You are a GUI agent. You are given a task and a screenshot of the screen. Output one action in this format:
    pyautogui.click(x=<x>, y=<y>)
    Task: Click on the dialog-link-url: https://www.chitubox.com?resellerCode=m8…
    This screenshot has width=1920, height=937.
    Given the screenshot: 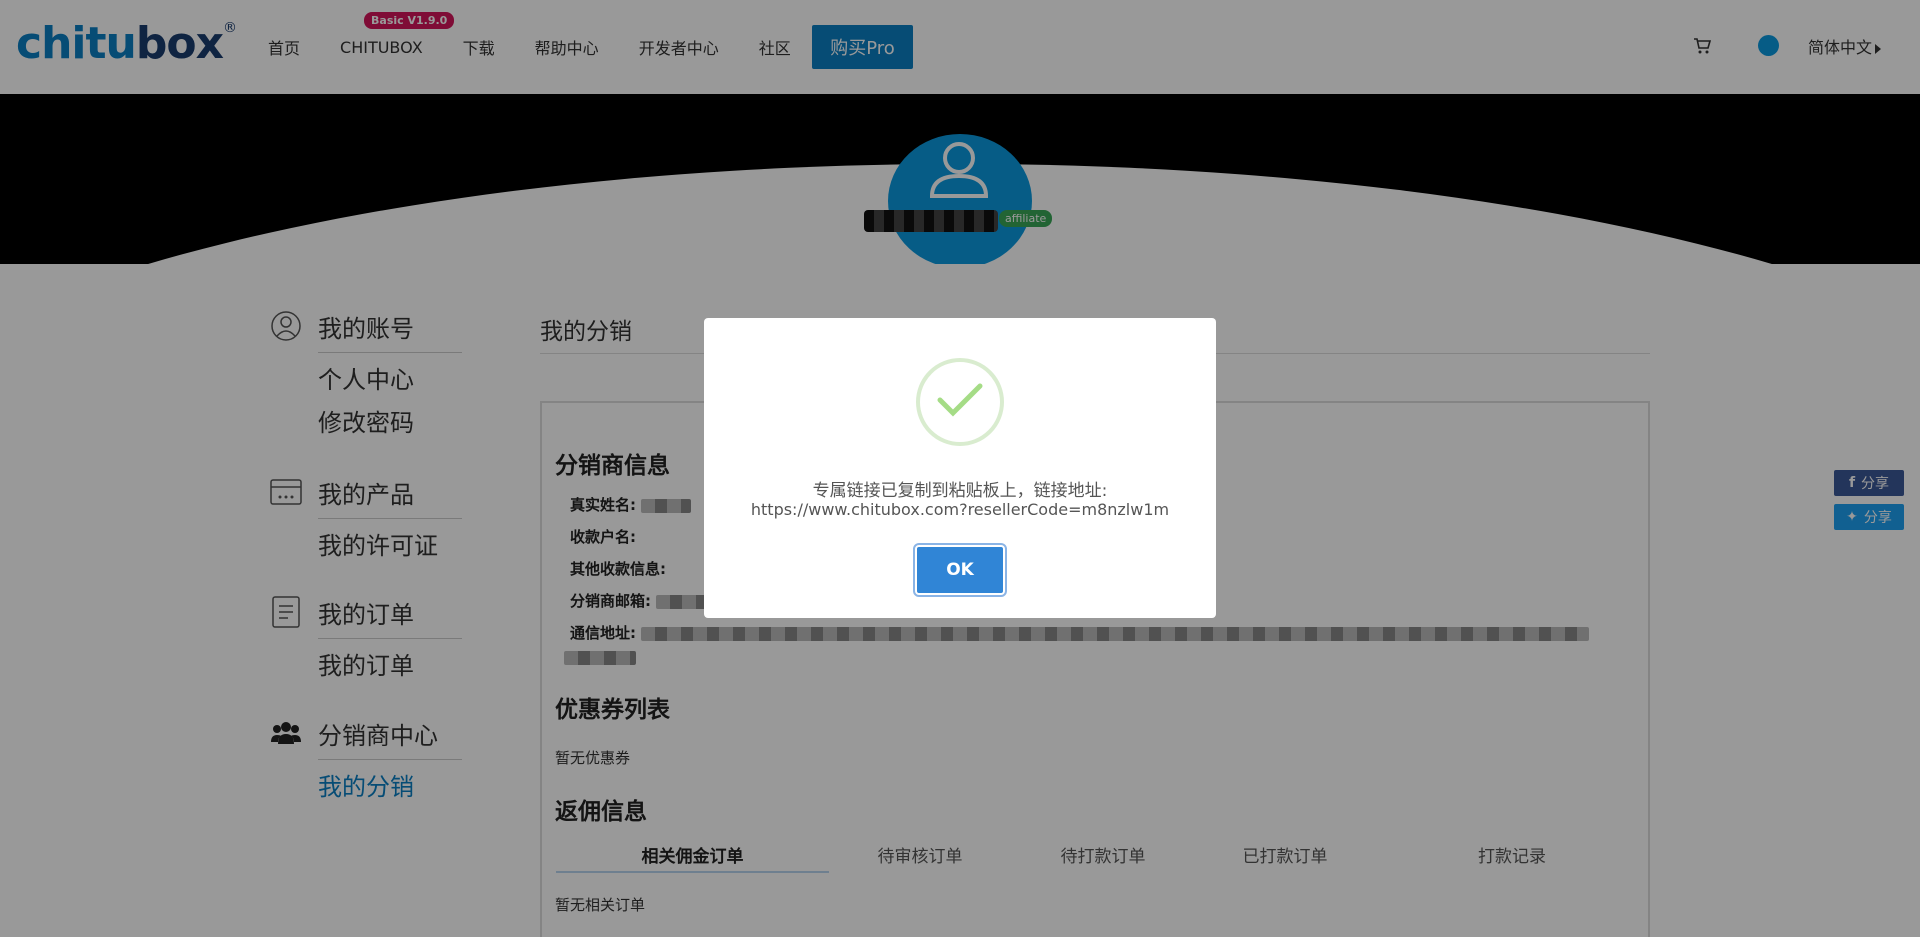 What is the action you would take?
    pyautogui.click(x=960, y=509)
    